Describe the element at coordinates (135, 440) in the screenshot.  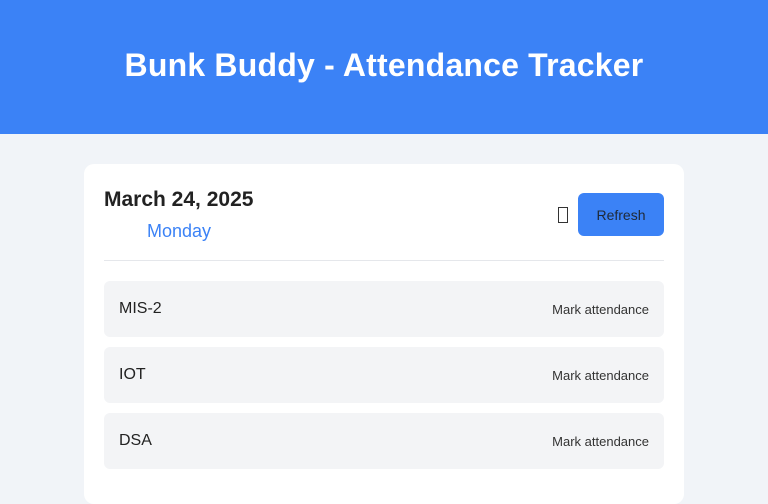
I see `subject-name: DSA` at that location.